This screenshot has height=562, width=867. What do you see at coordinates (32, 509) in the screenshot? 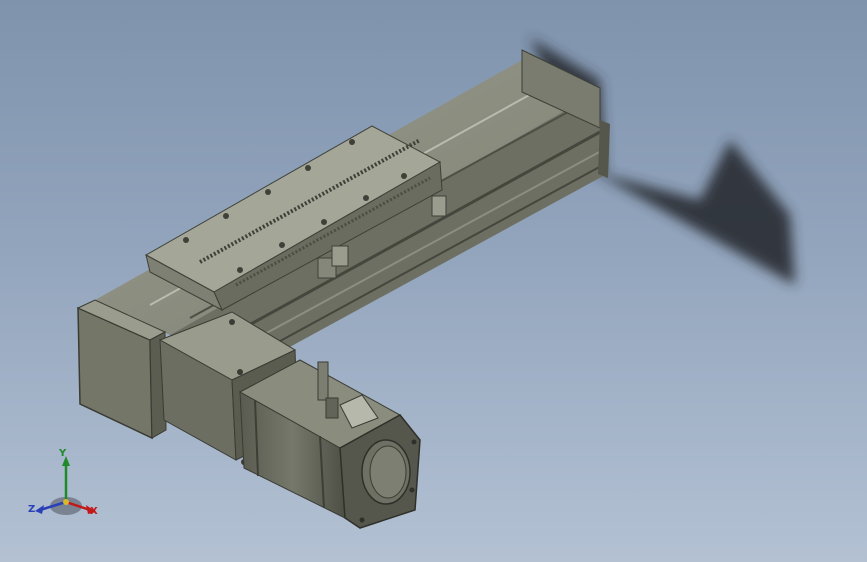
I see `triad-z-label: Z` at bounding box center [32, 509].